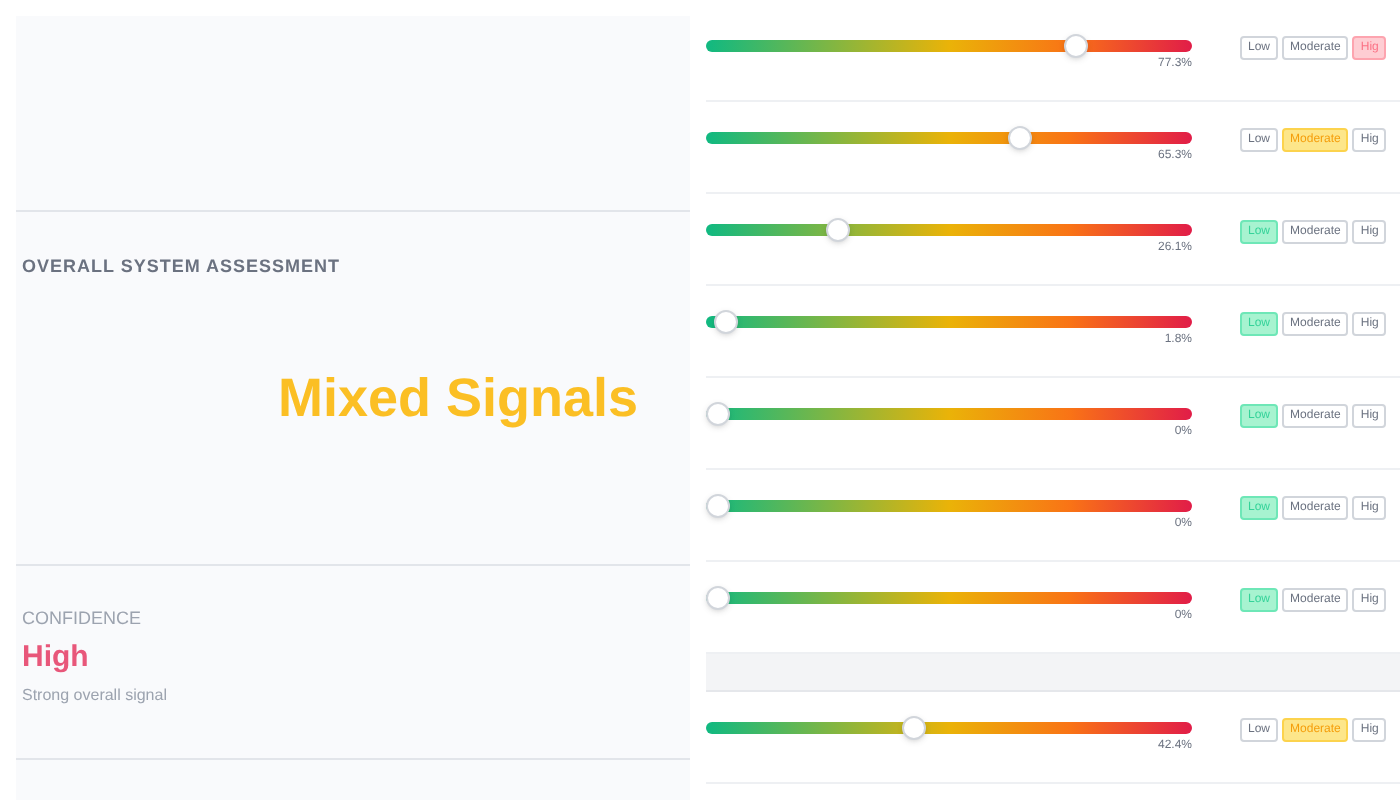  What do you see at coordinates (459, 398) in the screenshot?
I see `verdict-text: Mixed Signals` at bounding box center [459, 398].